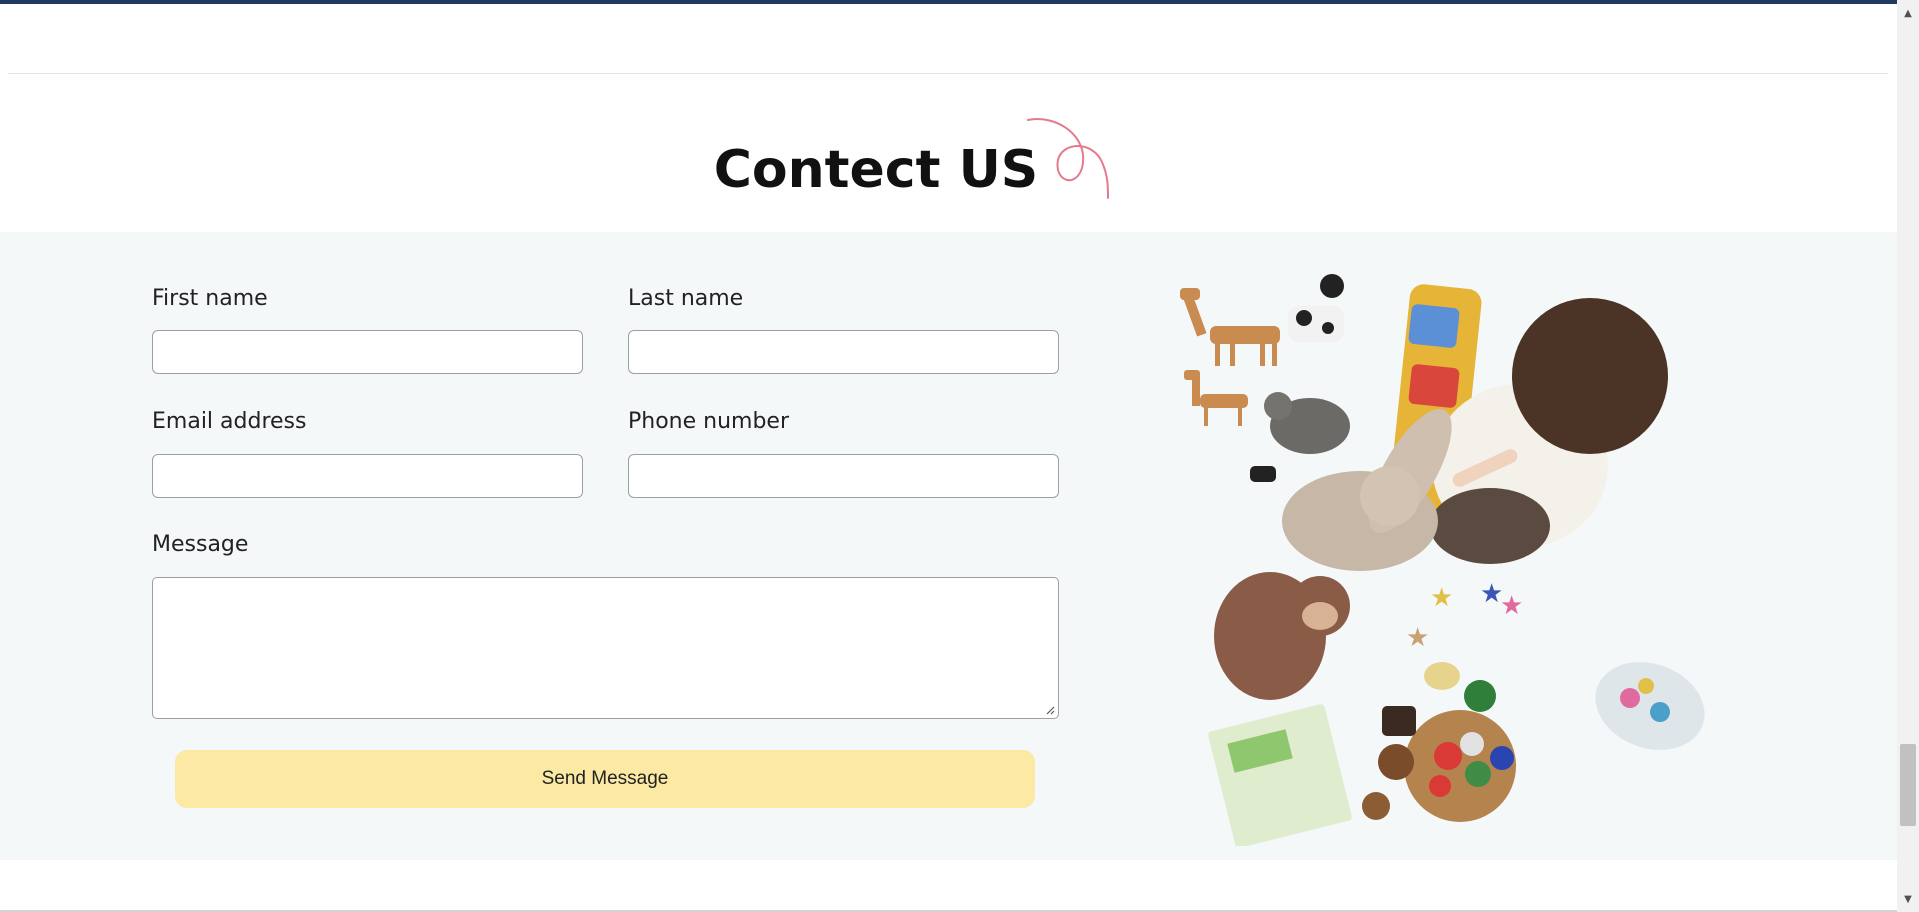 Image resolution: width=1919 pixels, height=912 pixels. Describe the element at coordinates (843, 352) in the screenshot. I see `last-name-input` at that location.